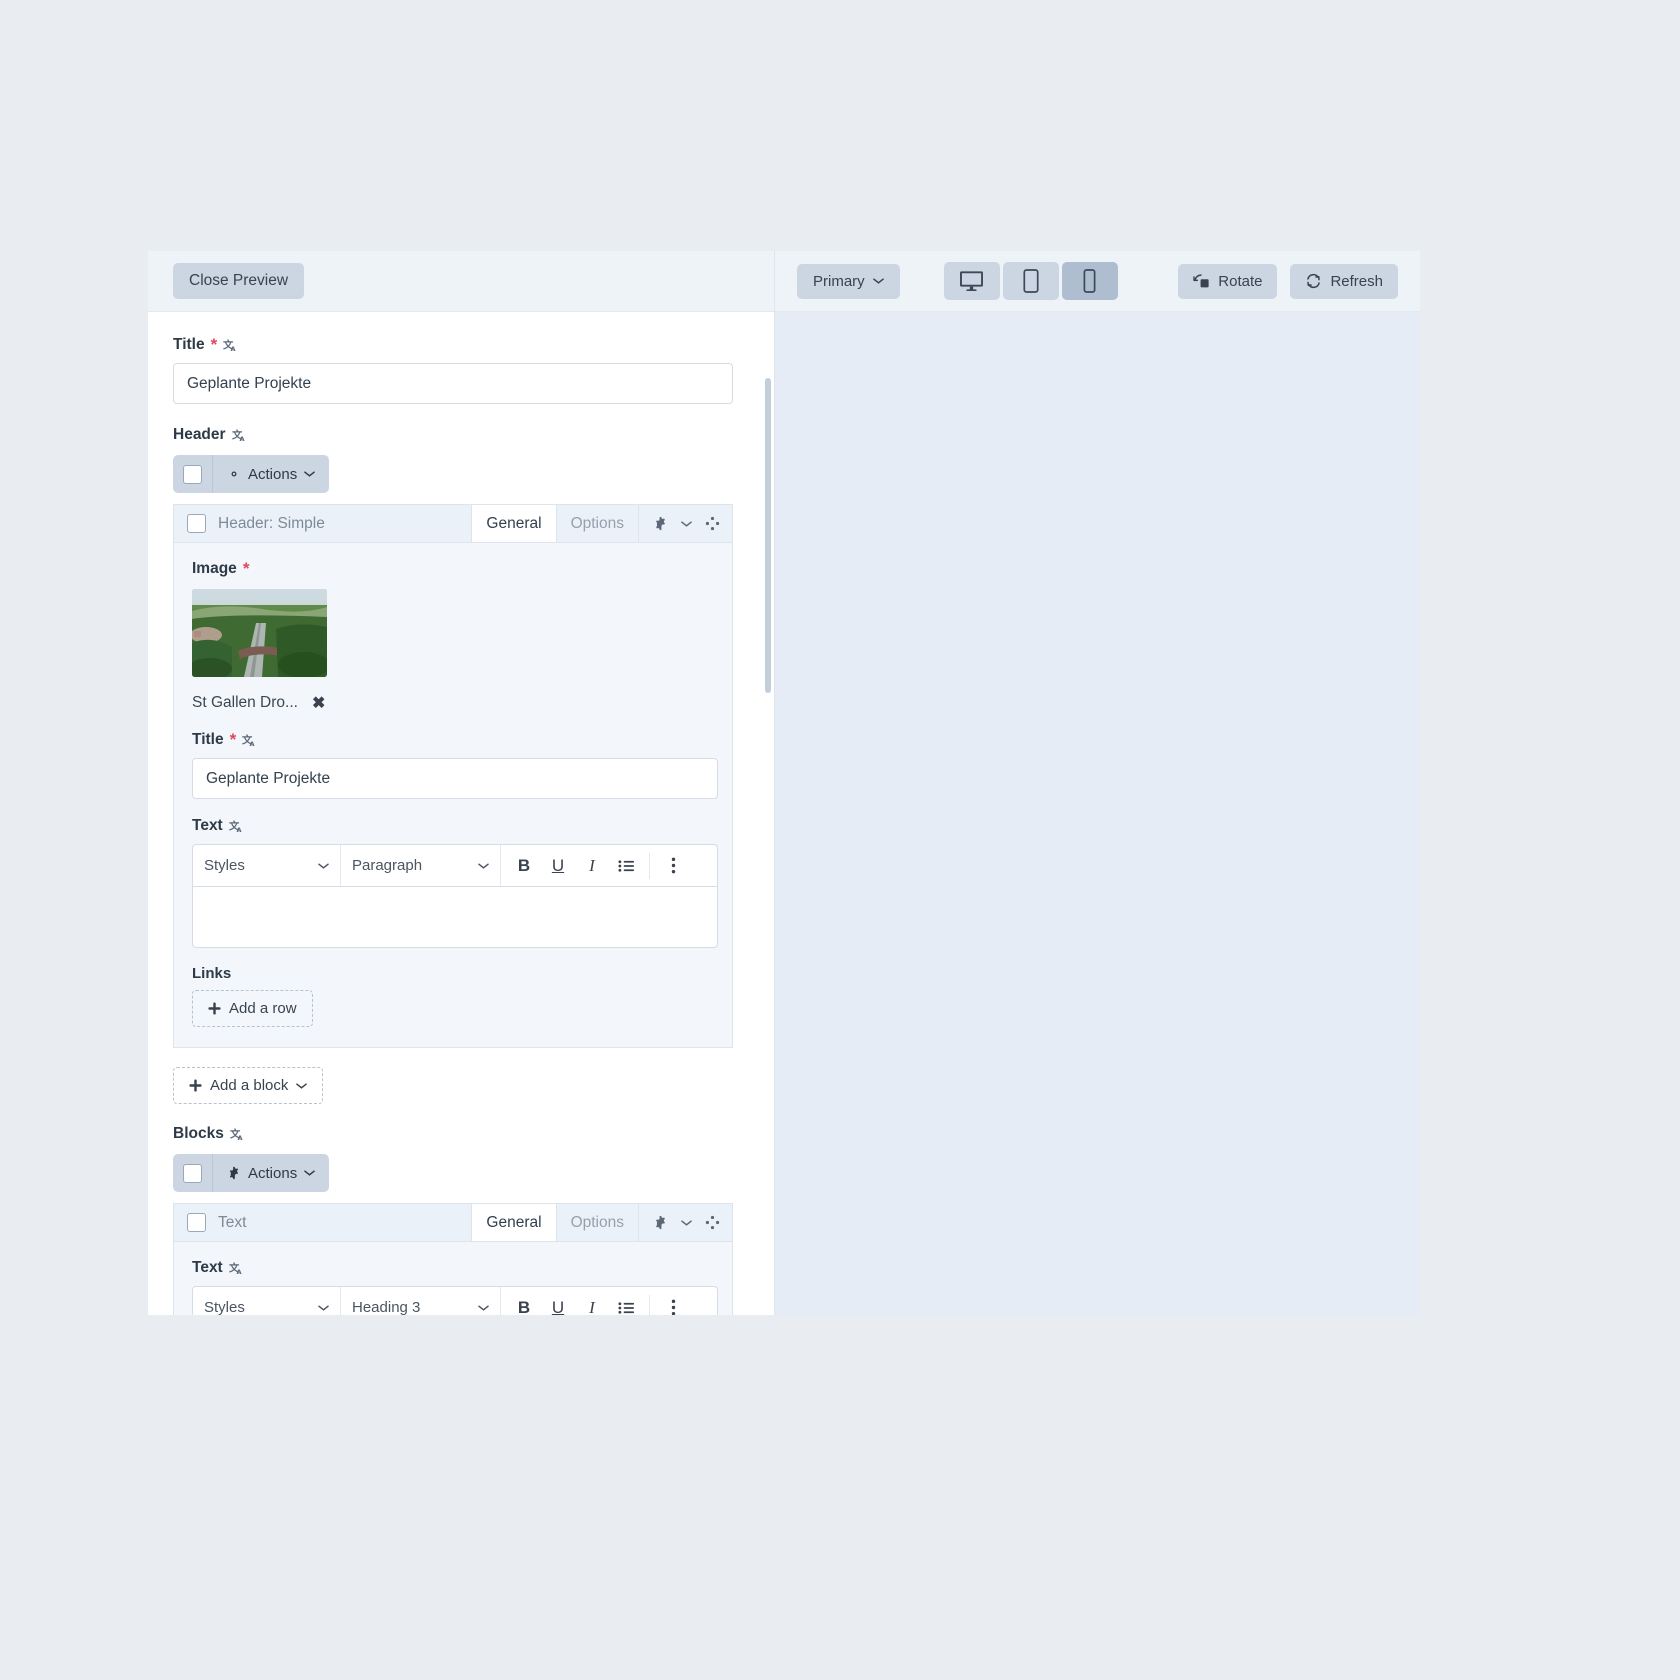 The height and width of the screenshot is (1680, 1680). What do you see at coordinates (239, 281) in the screenshot?
I see `close-preview-button: Close Preview` at bounding box center [239, 281].